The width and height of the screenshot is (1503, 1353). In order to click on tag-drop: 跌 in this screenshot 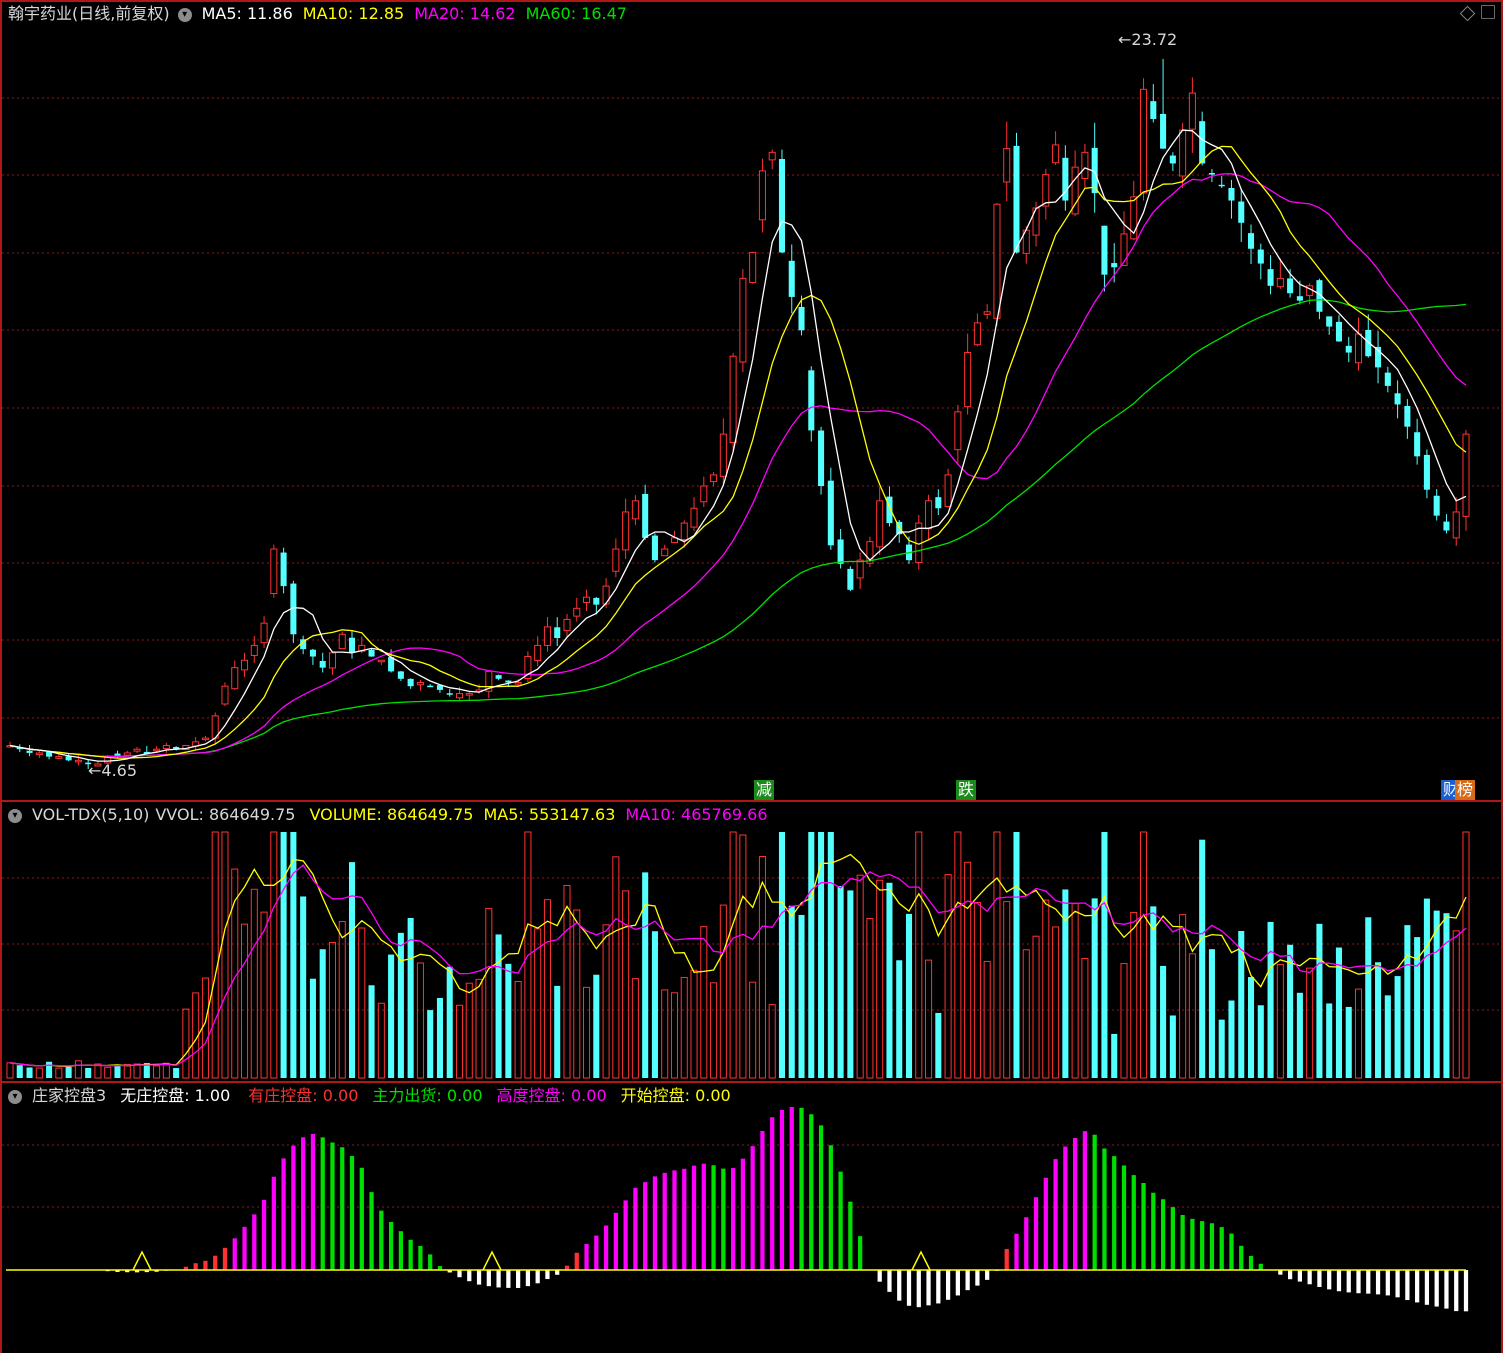, I will do `click(966, 790)`.